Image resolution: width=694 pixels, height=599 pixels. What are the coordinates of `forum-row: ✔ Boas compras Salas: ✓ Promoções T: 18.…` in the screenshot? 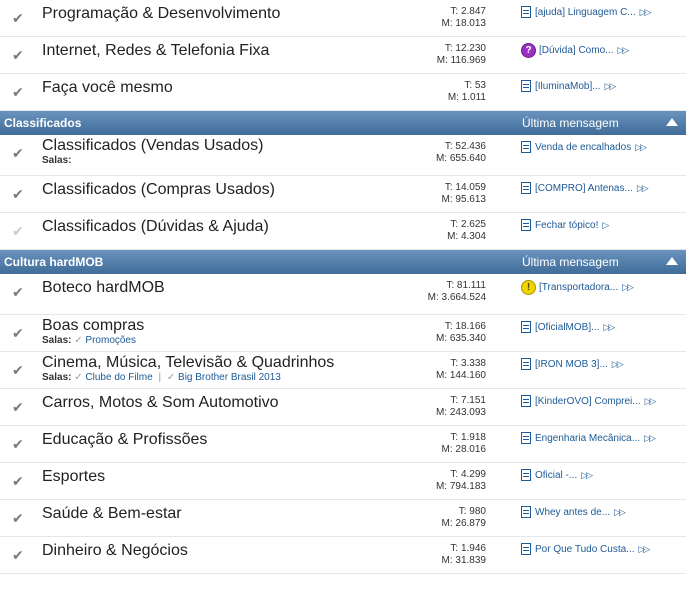 It's located at (343, 333).